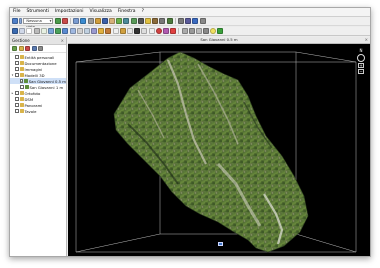  What do you see at coordinates (40, 63) in the screenshot?
I see `tree-item-label: Documentazione` at bounding box center [40, 63].